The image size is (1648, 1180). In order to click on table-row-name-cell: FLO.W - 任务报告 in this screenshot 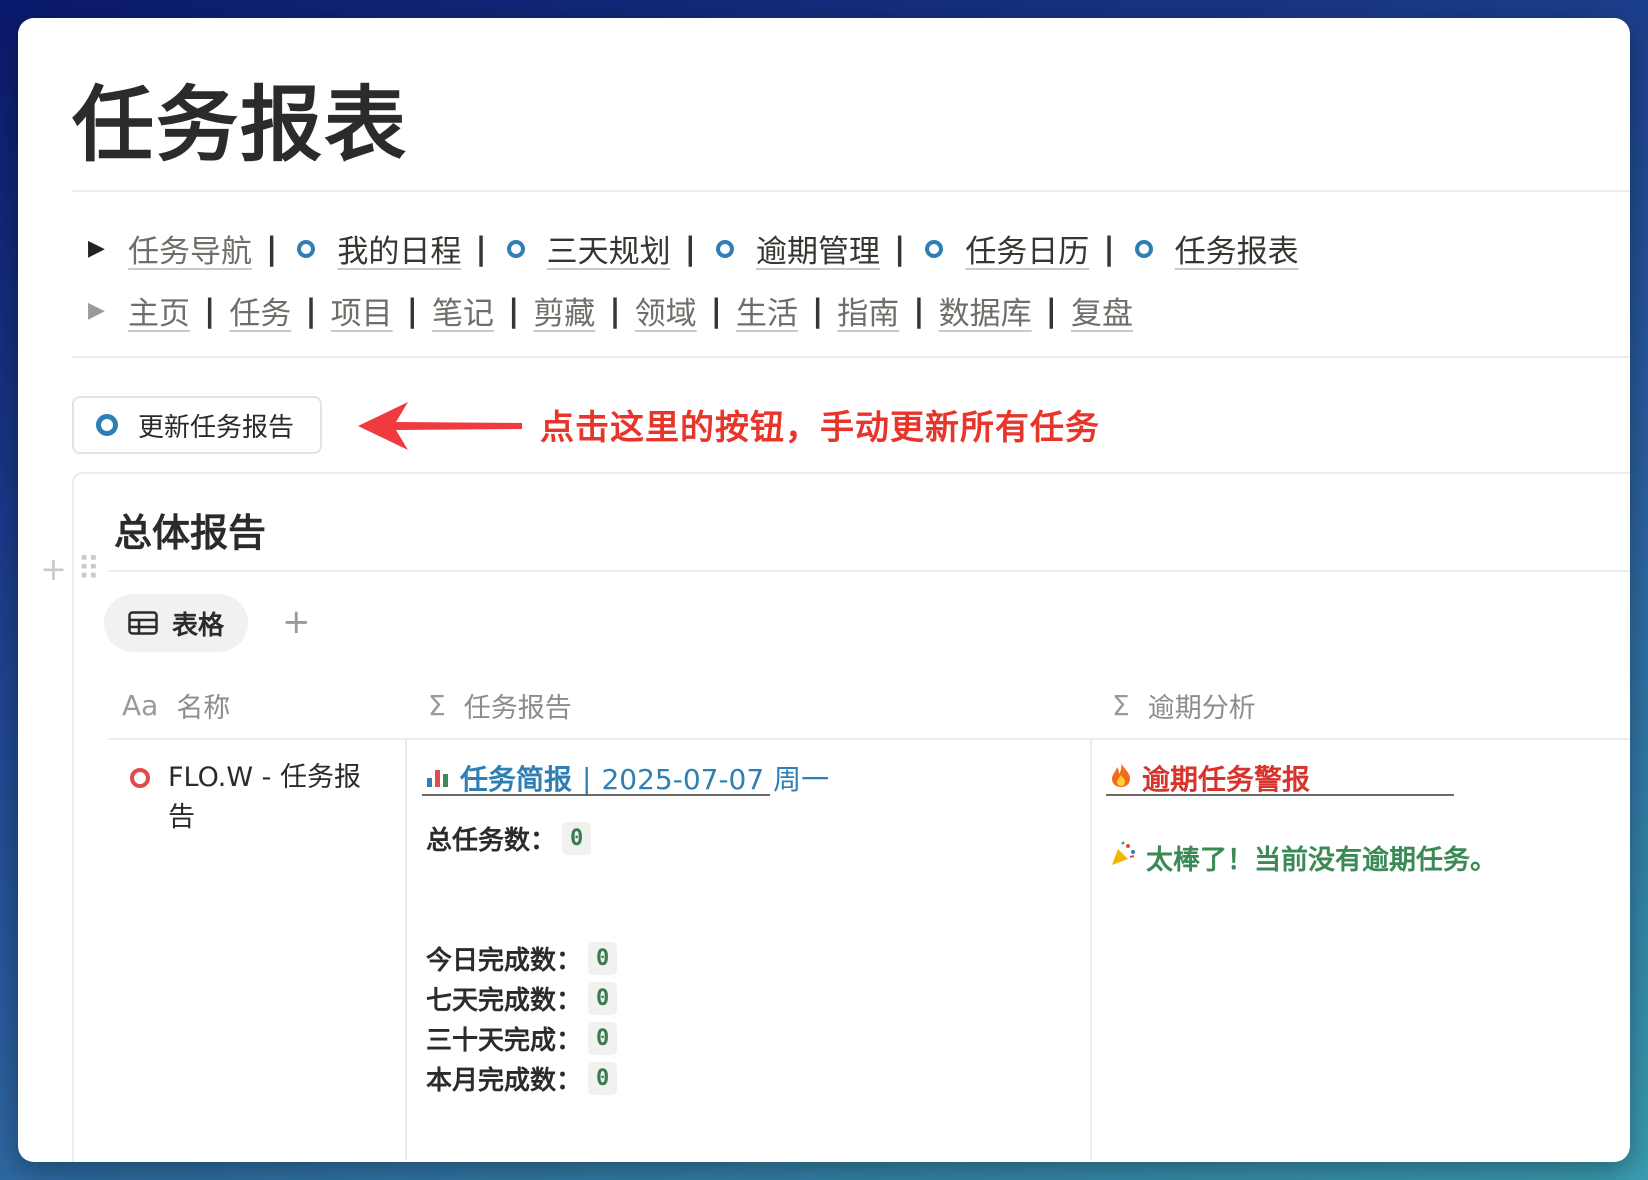, I will do `click(255, 798)`.